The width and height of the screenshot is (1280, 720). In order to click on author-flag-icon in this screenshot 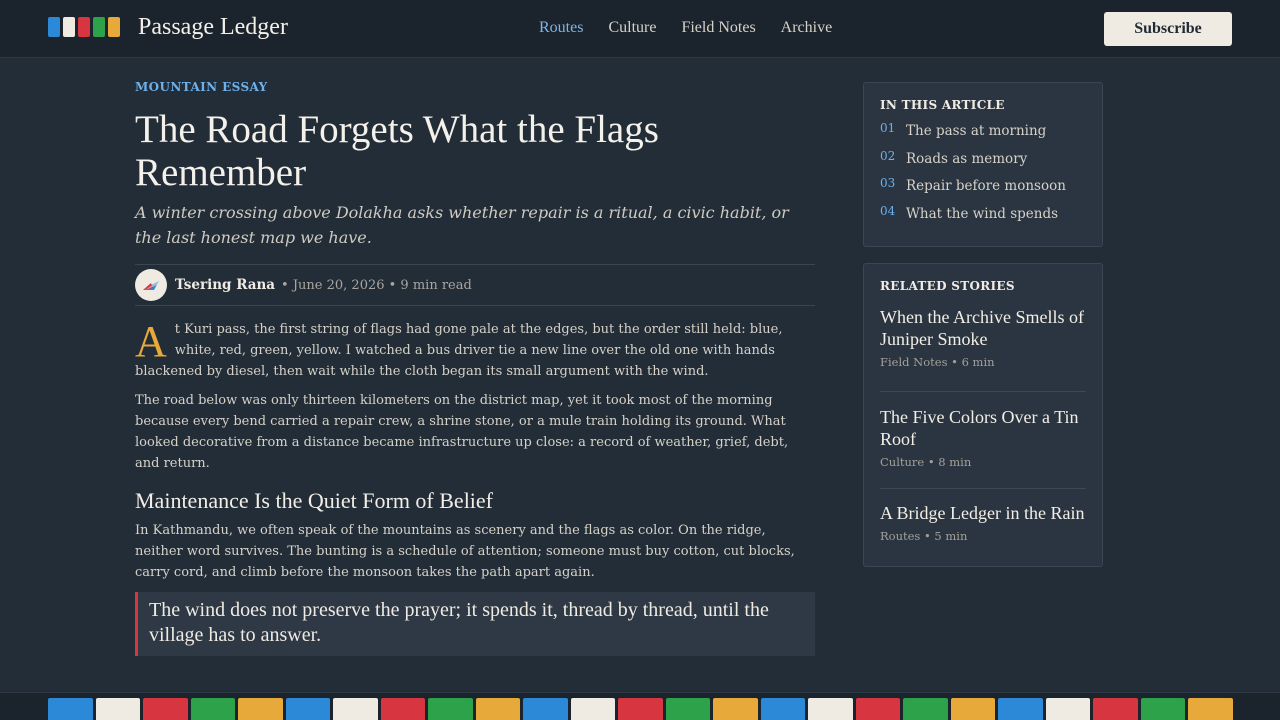, I will do `click(151, 285)`.